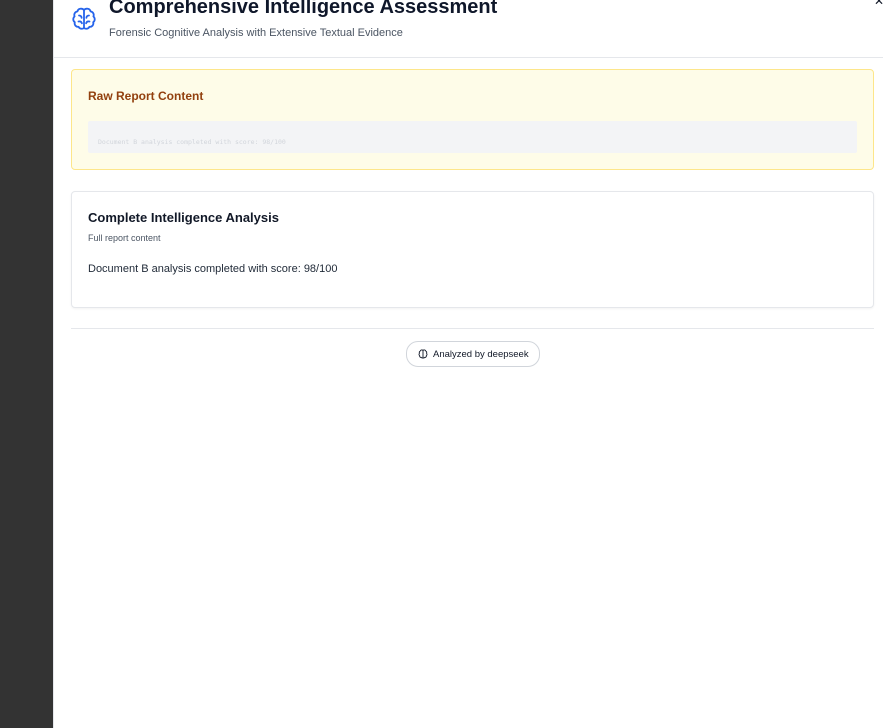 This screenshot has height=728, width=883. I want to click on analyzed-by-badge: Analyzed by deepseek, so click(473, 354).